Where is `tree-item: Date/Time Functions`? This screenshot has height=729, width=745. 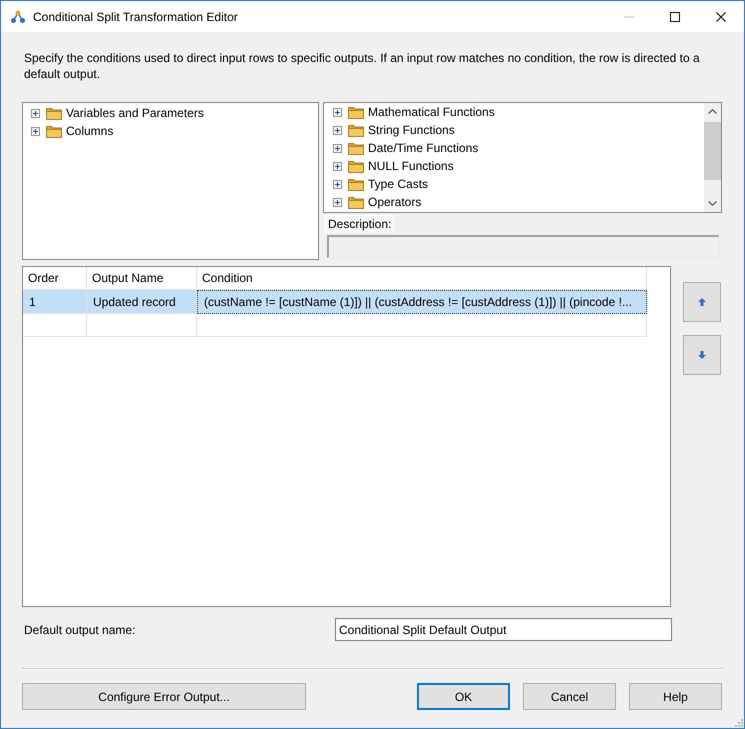 tree-item: Date/Time Functions is located at coordinates (405, 148).